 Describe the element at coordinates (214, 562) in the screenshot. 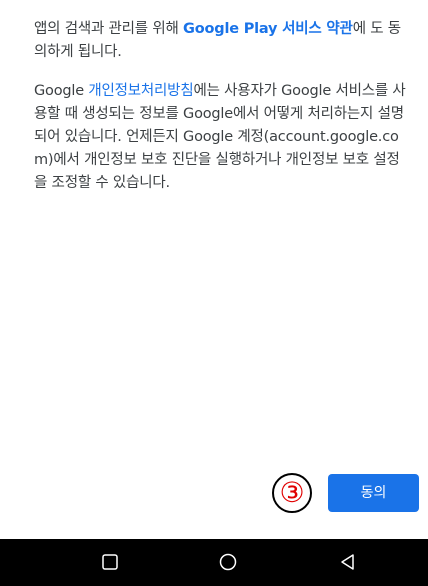

I see `navigation-bar` at that location.